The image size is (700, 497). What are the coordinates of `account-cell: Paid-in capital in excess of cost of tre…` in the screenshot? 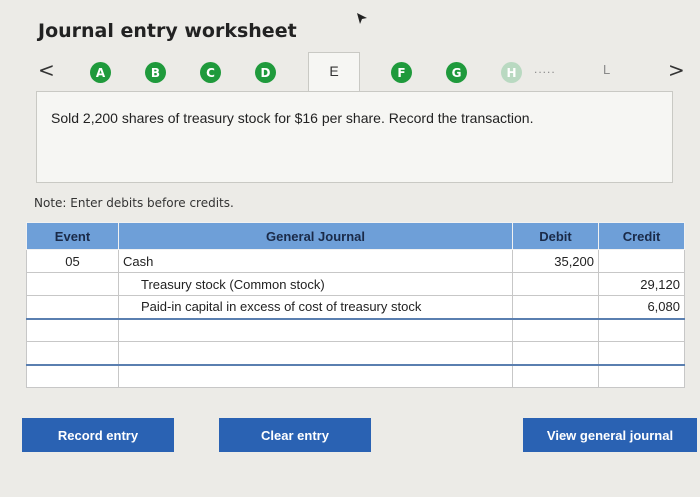 It's located at (315, 307).